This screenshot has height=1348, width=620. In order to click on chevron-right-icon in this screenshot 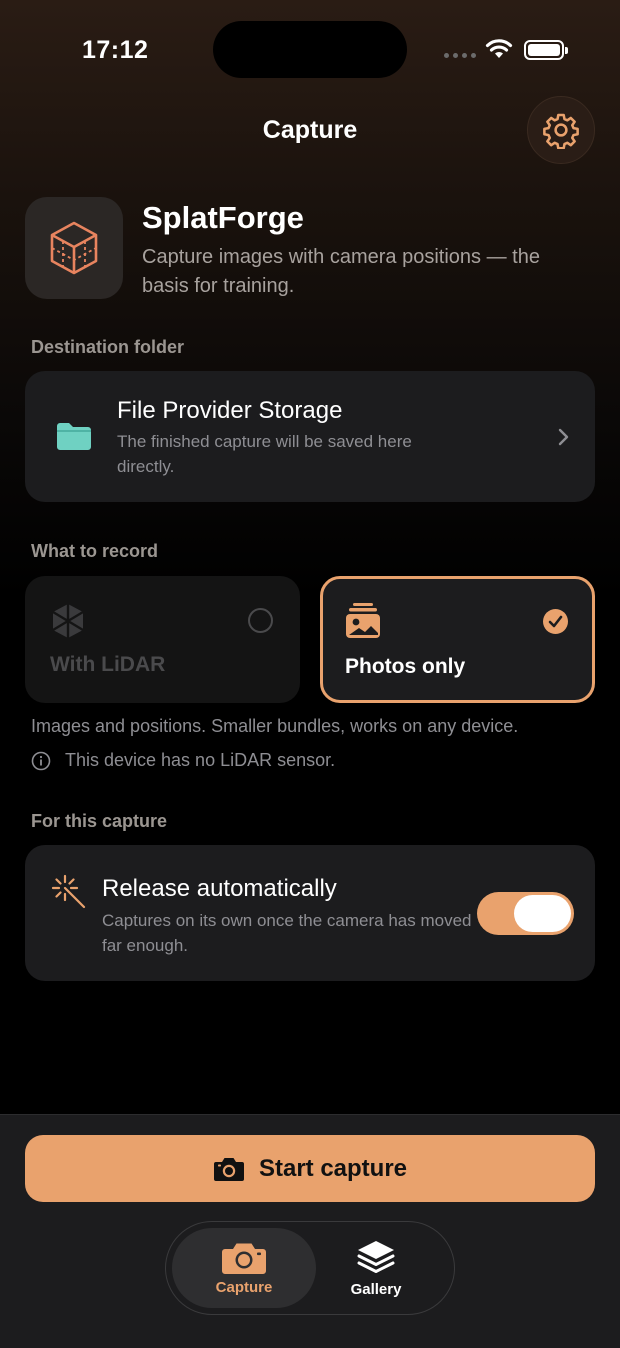, I will do `click(563, 437)`.